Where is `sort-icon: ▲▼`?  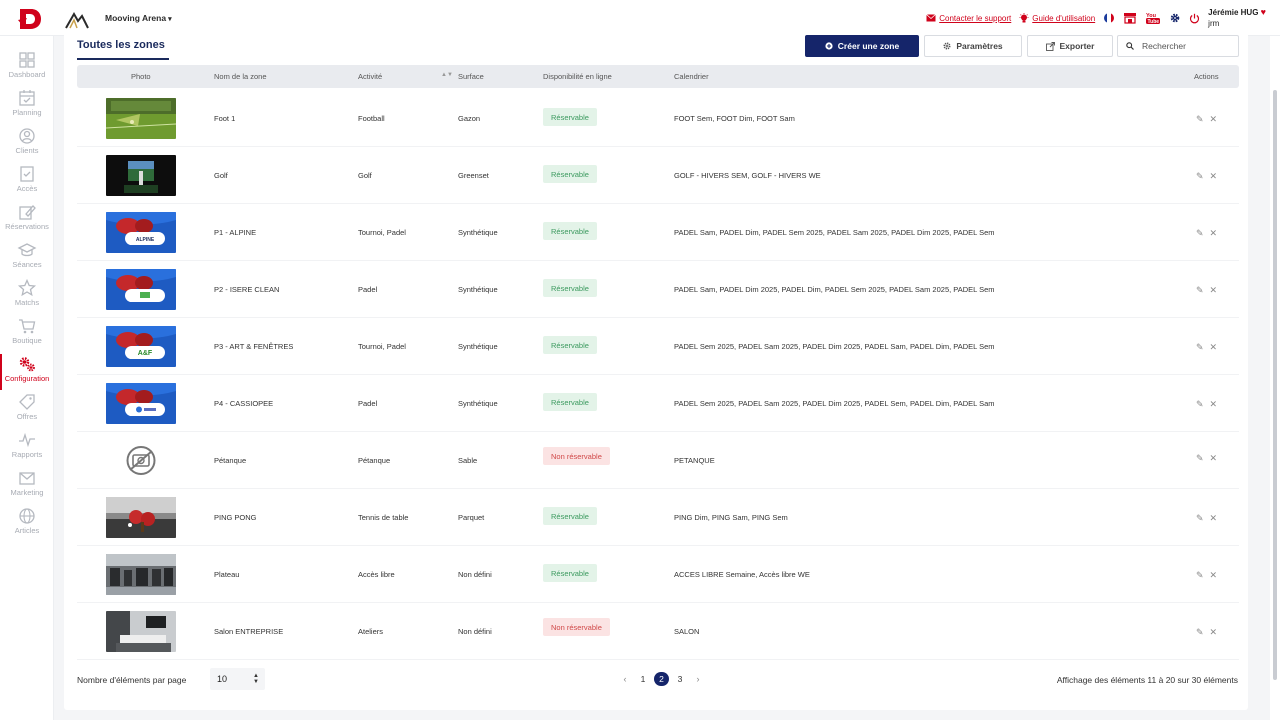 sort-icon: ▲▼ is located at coordinates (447, 75).